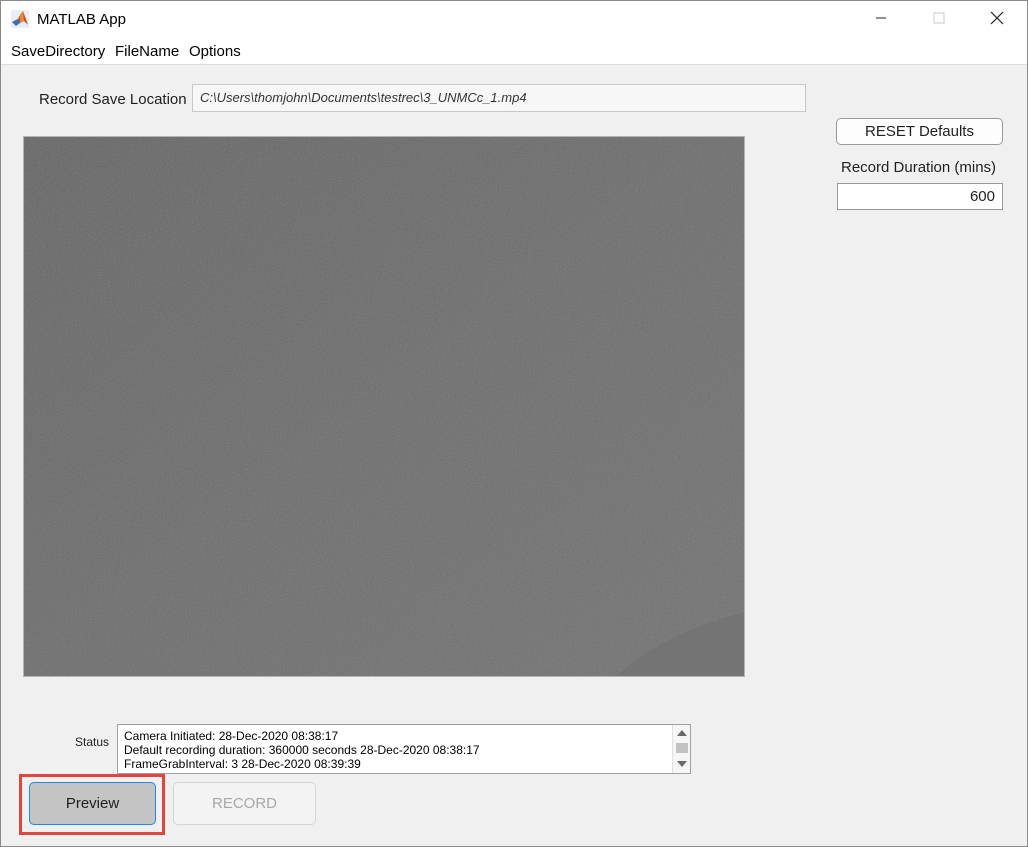  Describe the element at coordinates (231, 736) in the screenshot. I see `status-line: Camera Initiated: 28-Dec-2020 08:38:17` at that location.